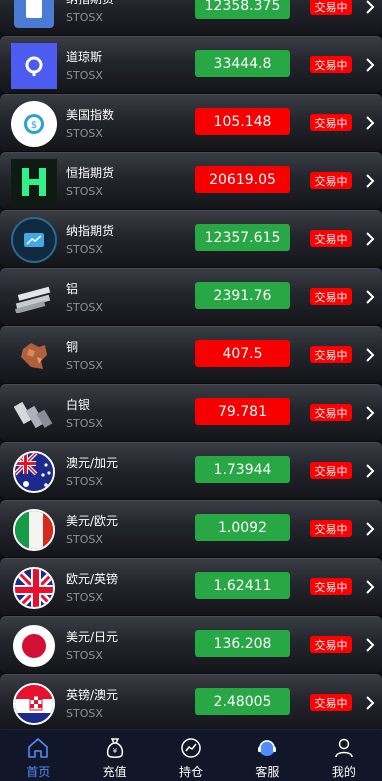  Describe the element at coordinates (191, 413) in the screenshot. I see `market-row: 白银 STOSX 79.781 交易中` at that location.